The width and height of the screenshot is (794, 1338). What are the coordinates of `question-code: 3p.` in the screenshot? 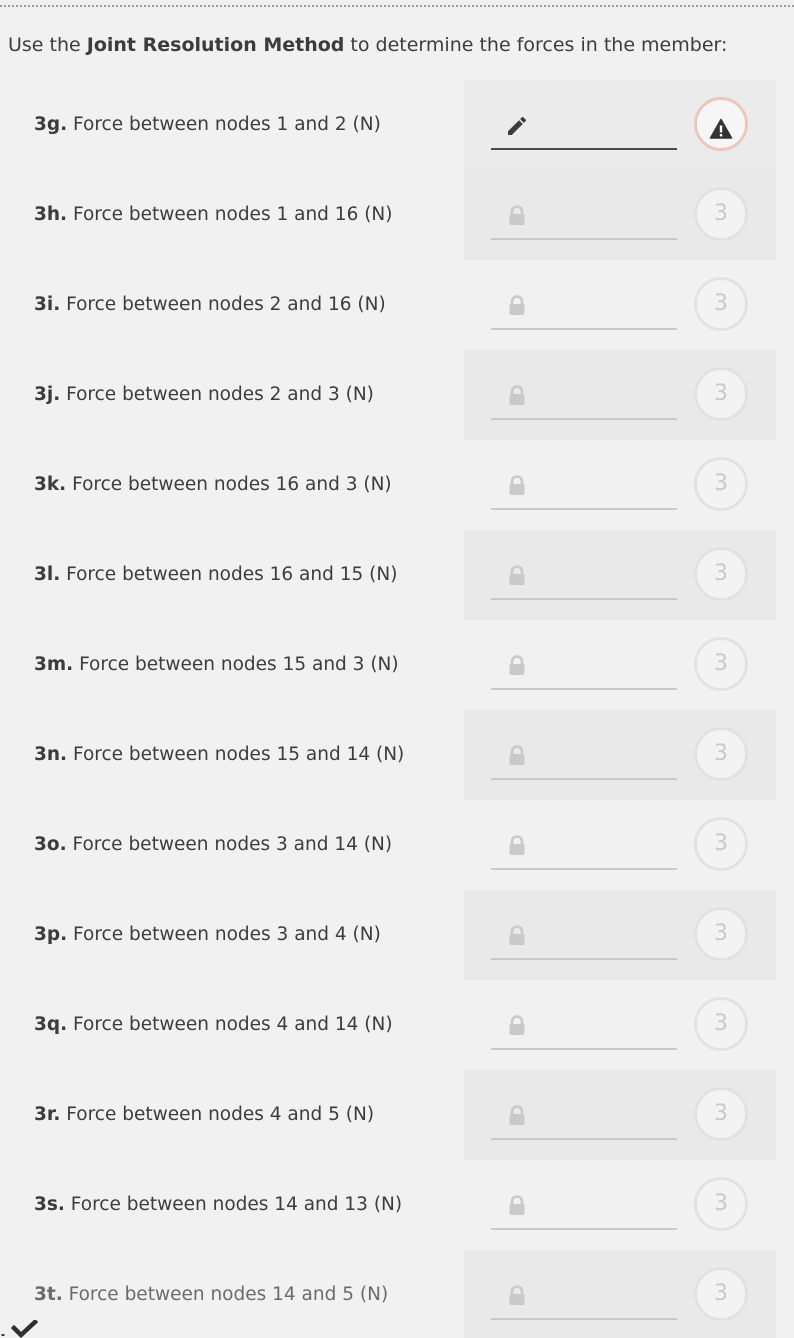 It's located at (51, 934).